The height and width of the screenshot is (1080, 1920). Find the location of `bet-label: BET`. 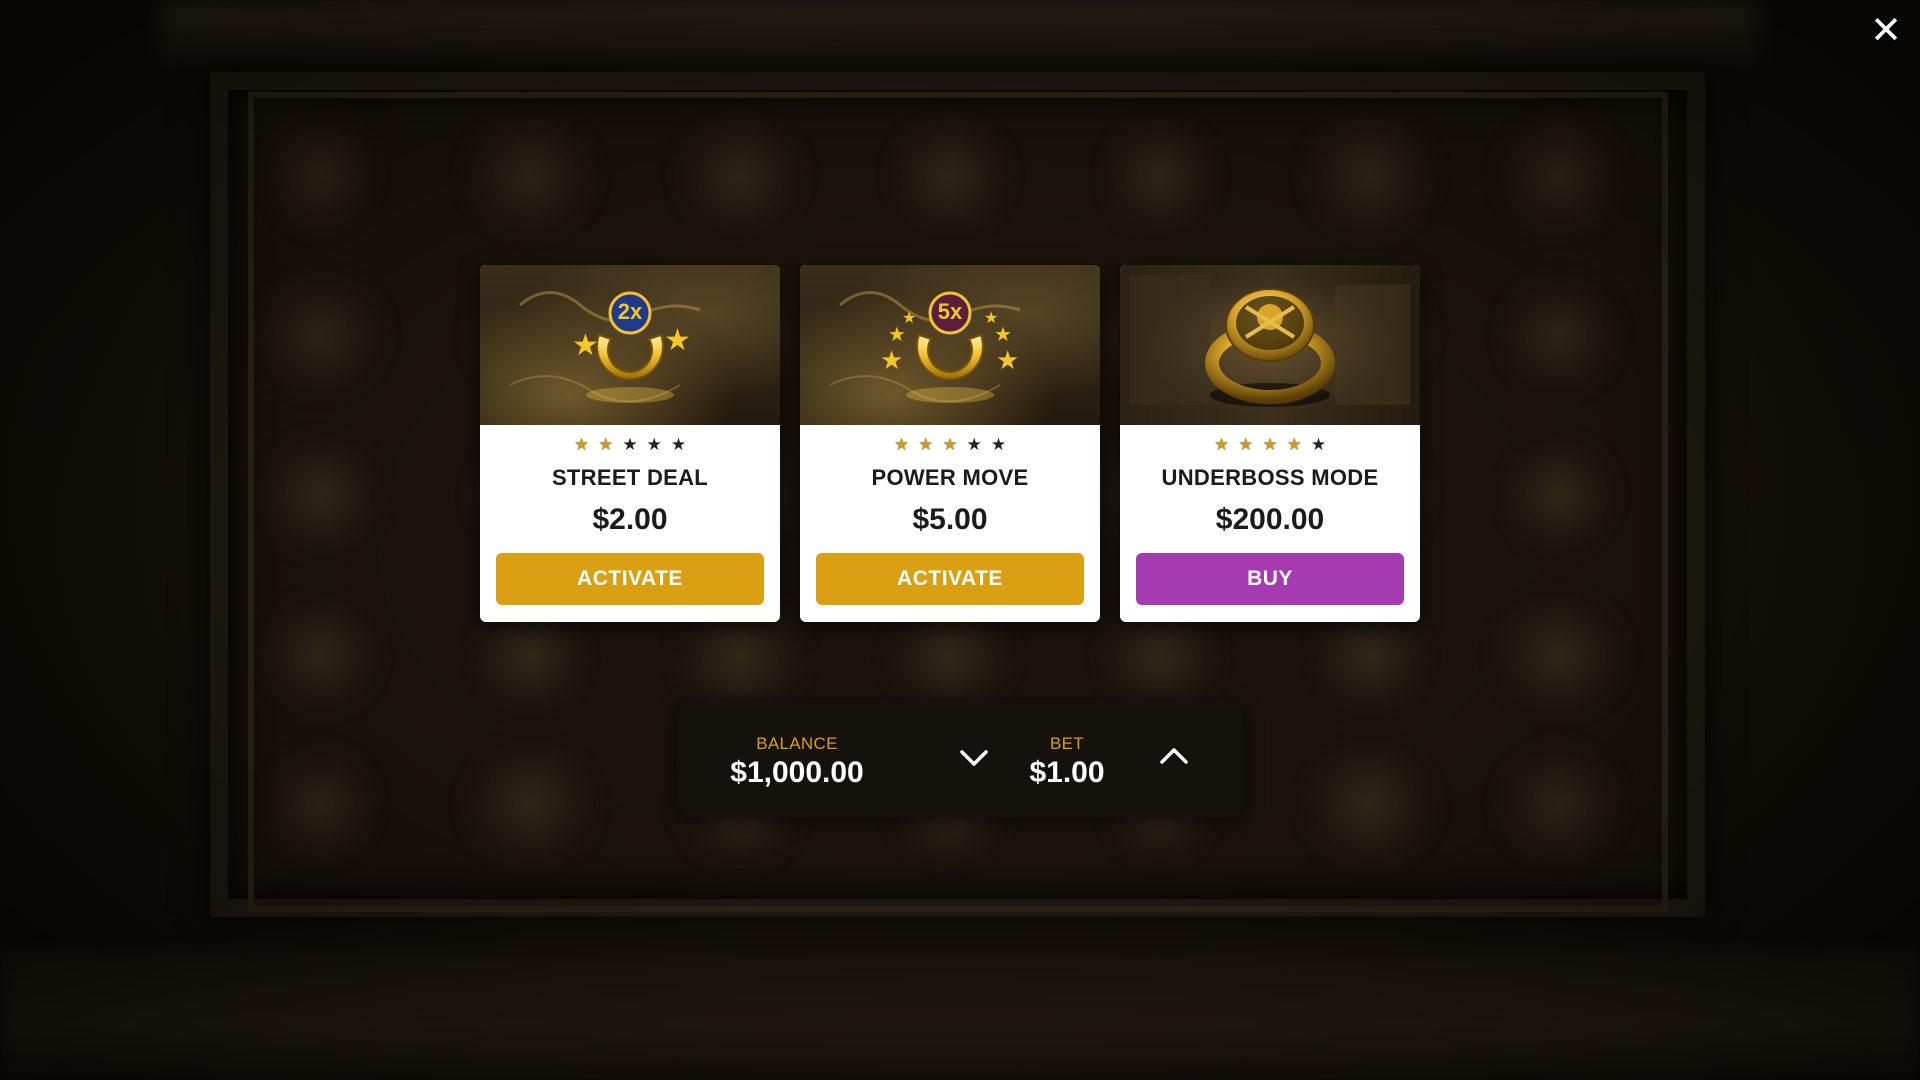

bet-label: BET is located at coordinates (1067, 743).